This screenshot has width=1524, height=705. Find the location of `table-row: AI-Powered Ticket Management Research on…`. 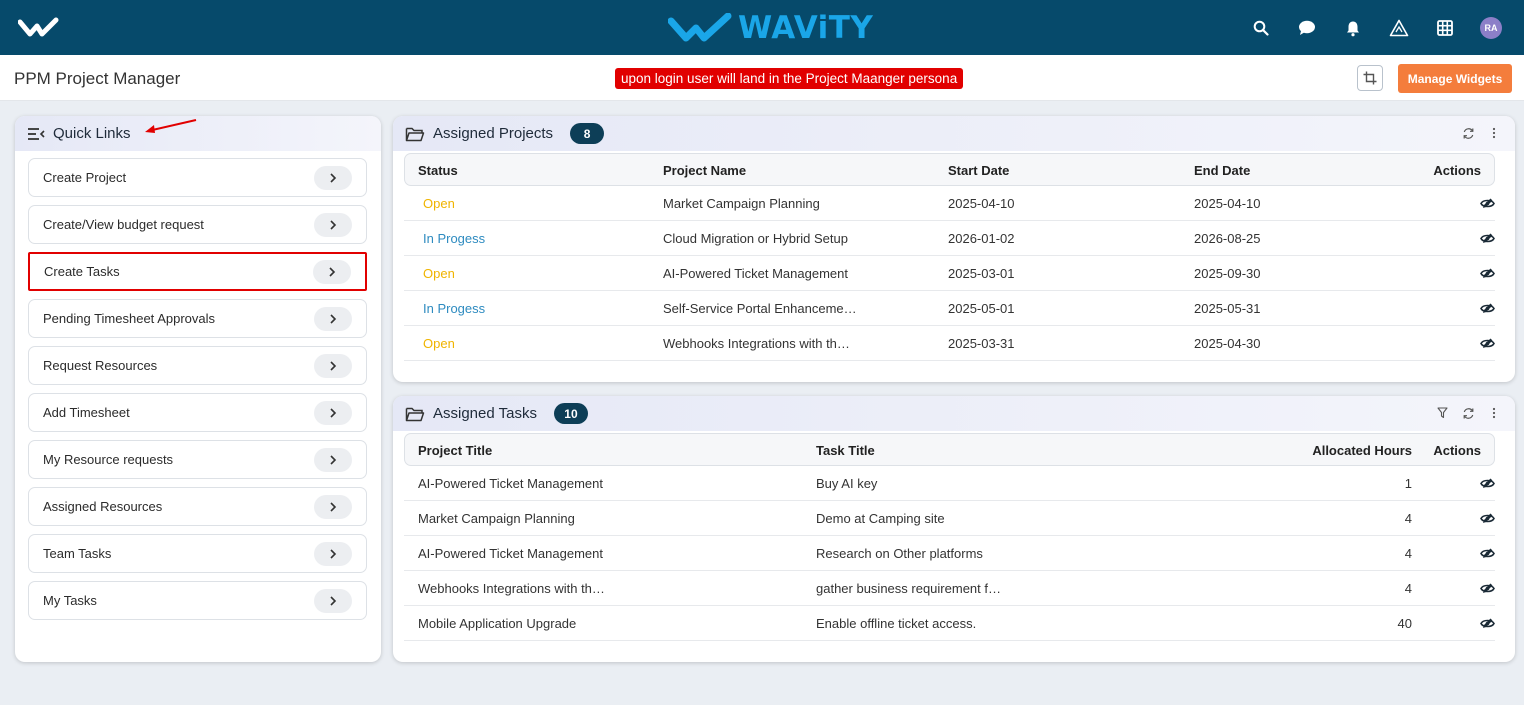

table-row: AI-Powered Ticket Management Research on… is located at coordinates (949, 553).